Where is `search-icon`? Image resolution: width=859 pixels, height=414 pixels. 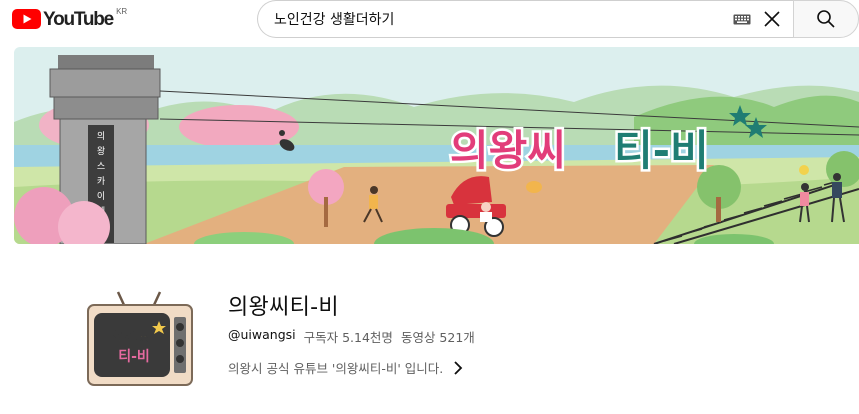 search-icon is located at coordinates (826, 19).